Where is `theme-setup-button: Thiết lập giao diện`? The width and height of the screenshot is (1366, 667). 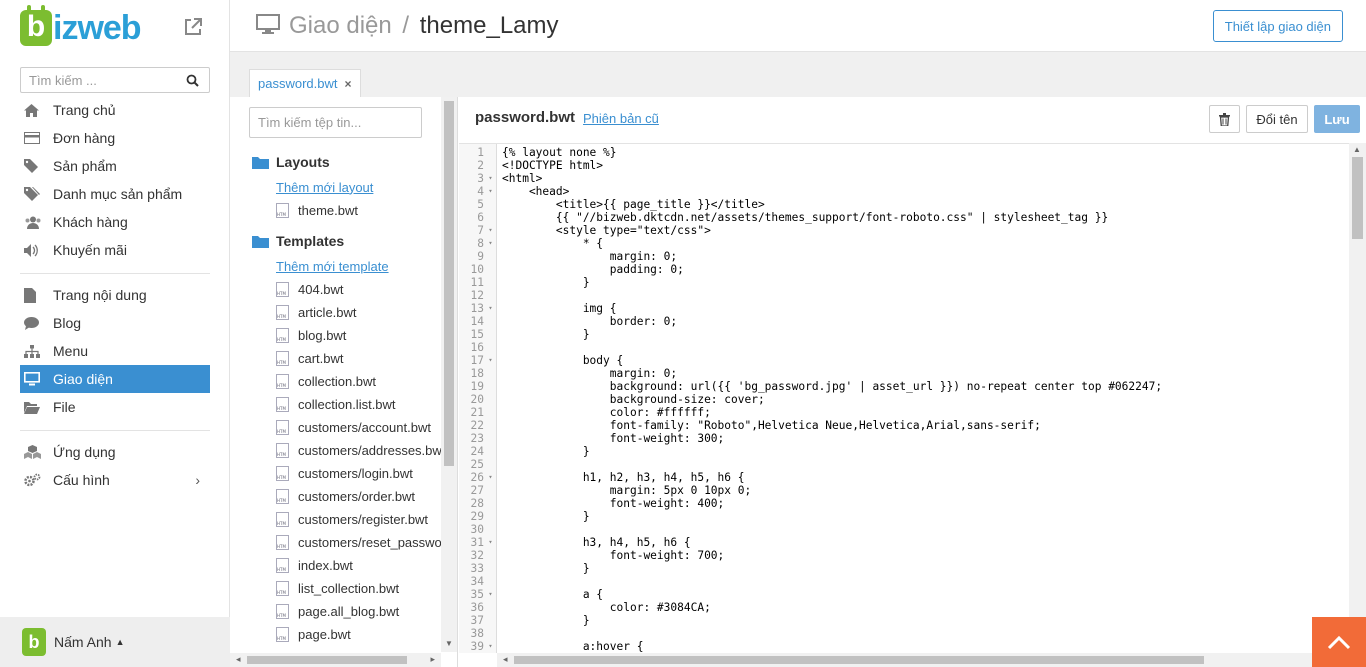 theme-setup-button: Thiết lập giao diện is located at coordinates (1277, 26).